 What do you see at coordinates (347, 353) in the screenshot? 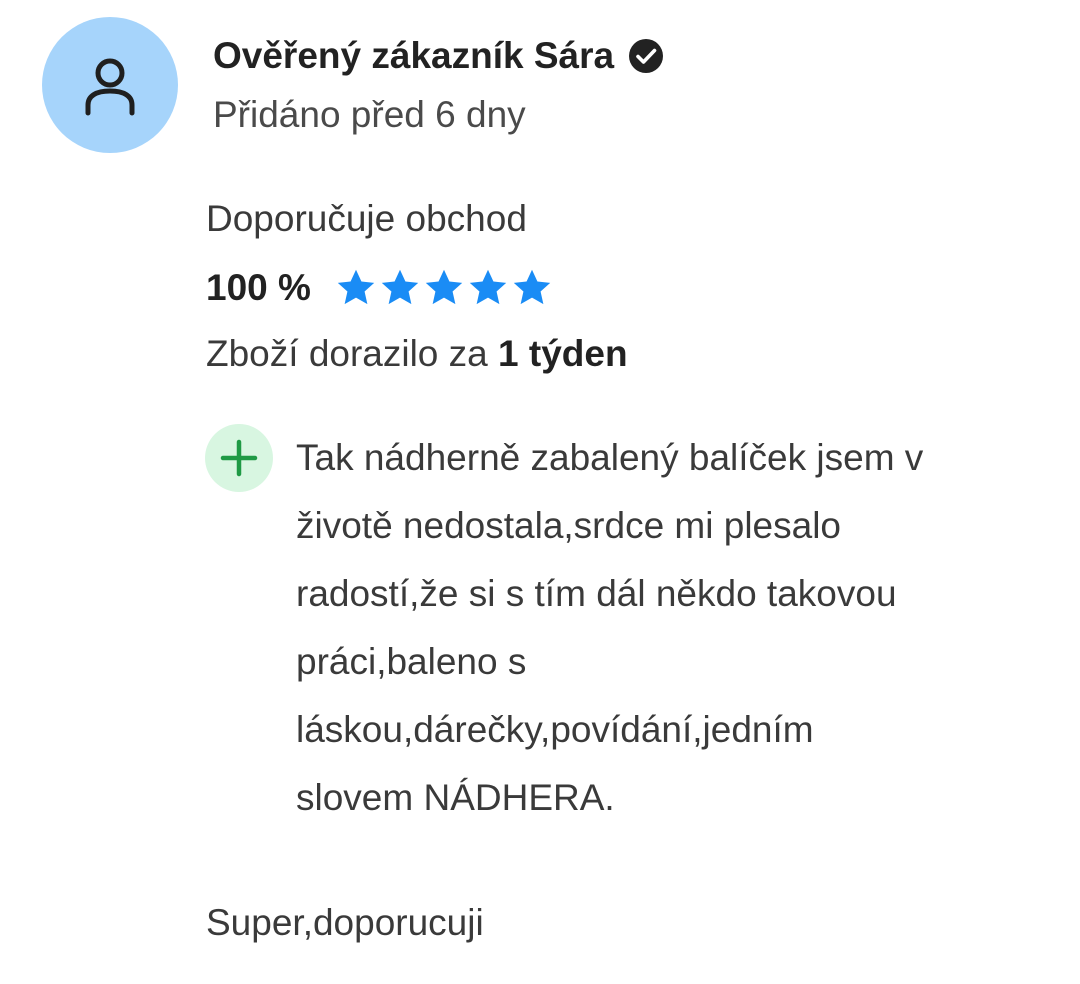
I see `delivery-prefix: Zboží dorazilo za` at bounding box center [347, 353].